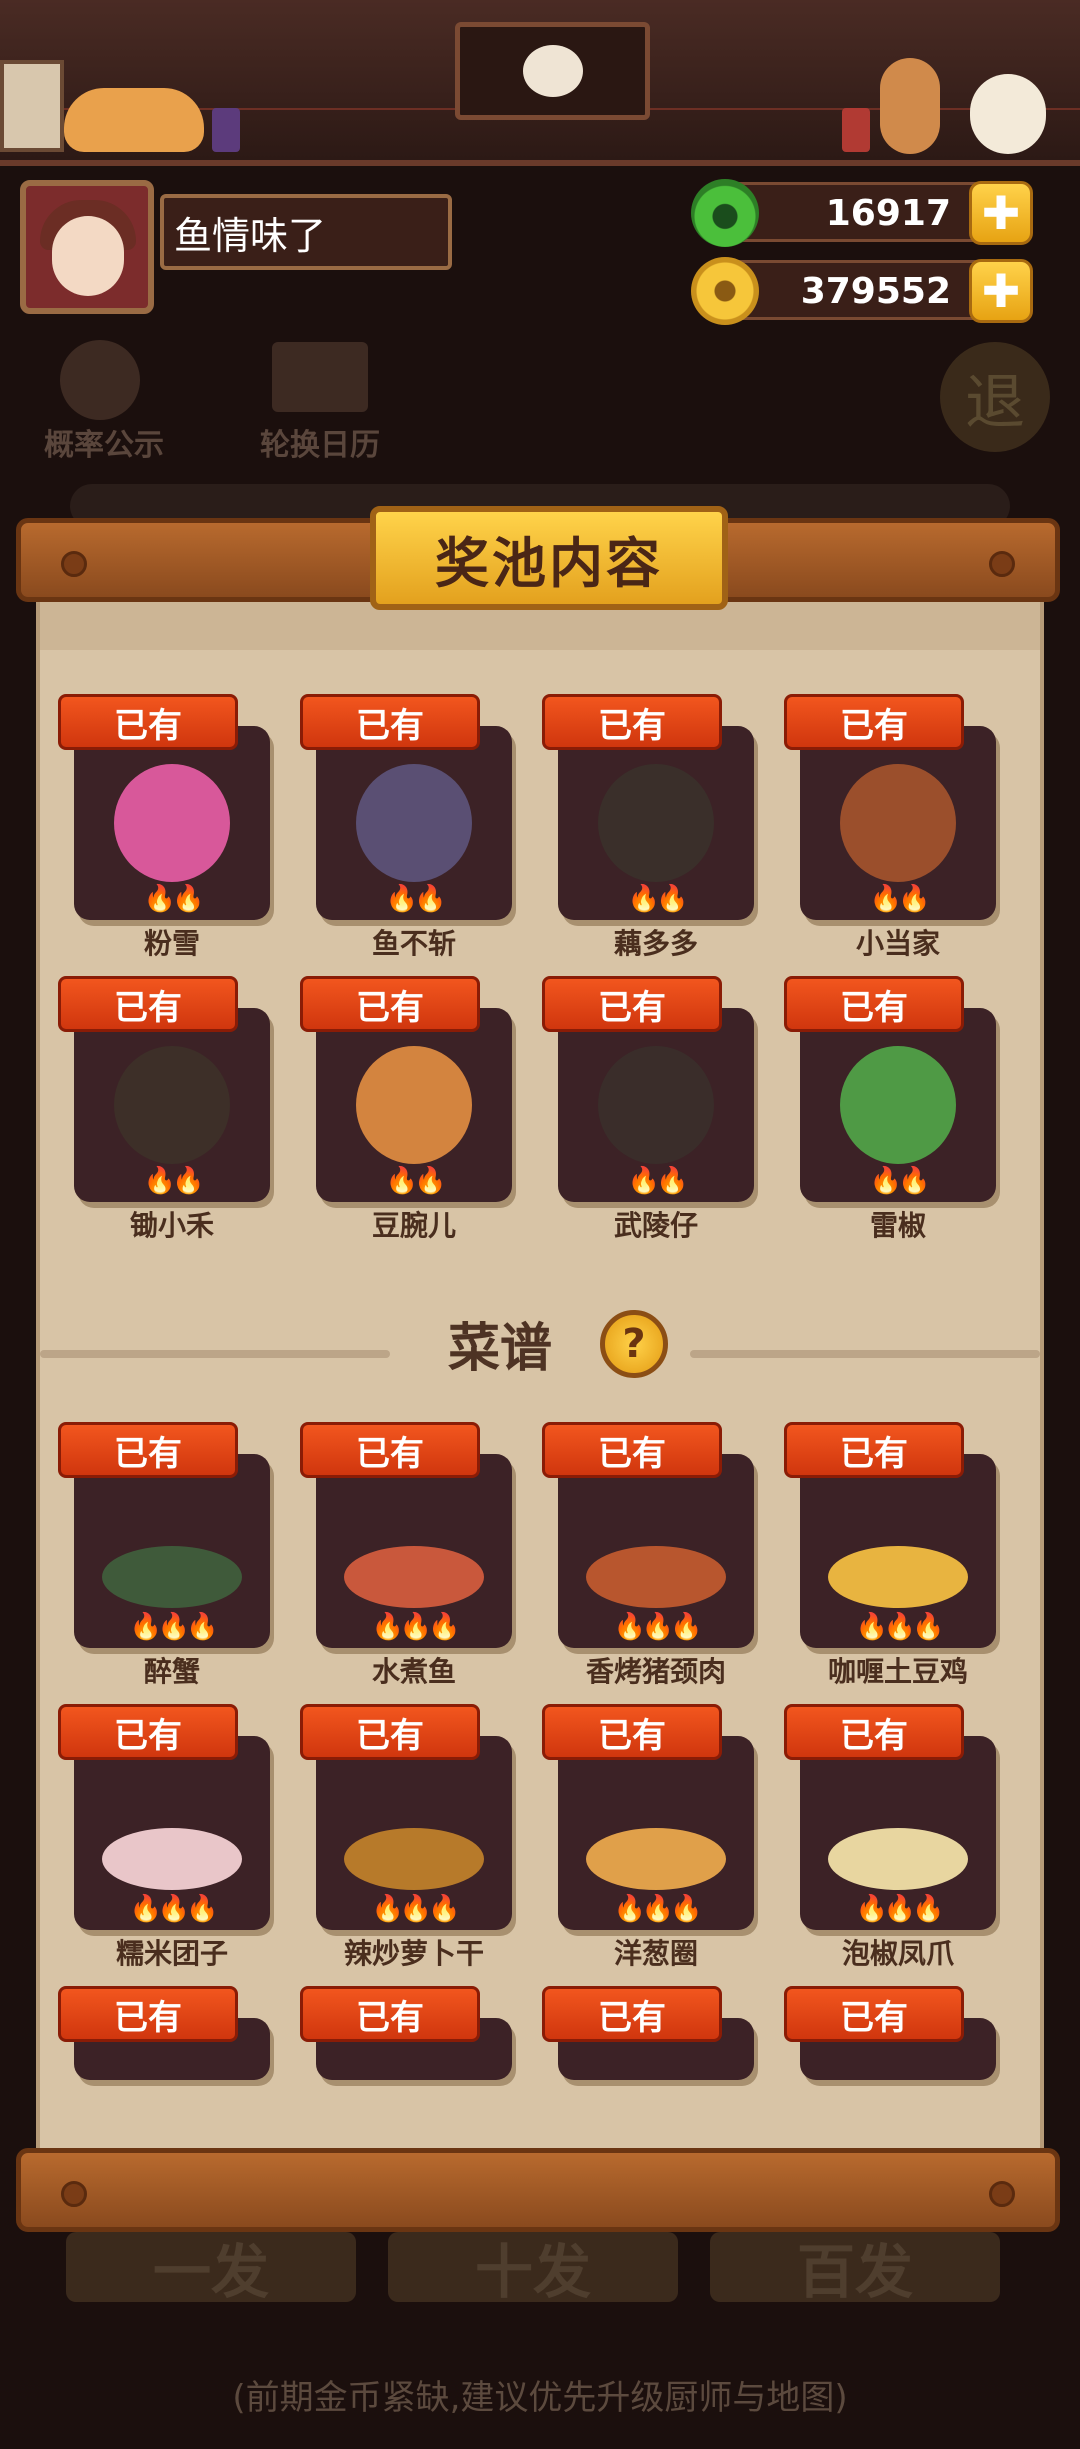 The width and height of the screenshot is (1080, 2449). I want to click on character-decoration, so click(910, 106).